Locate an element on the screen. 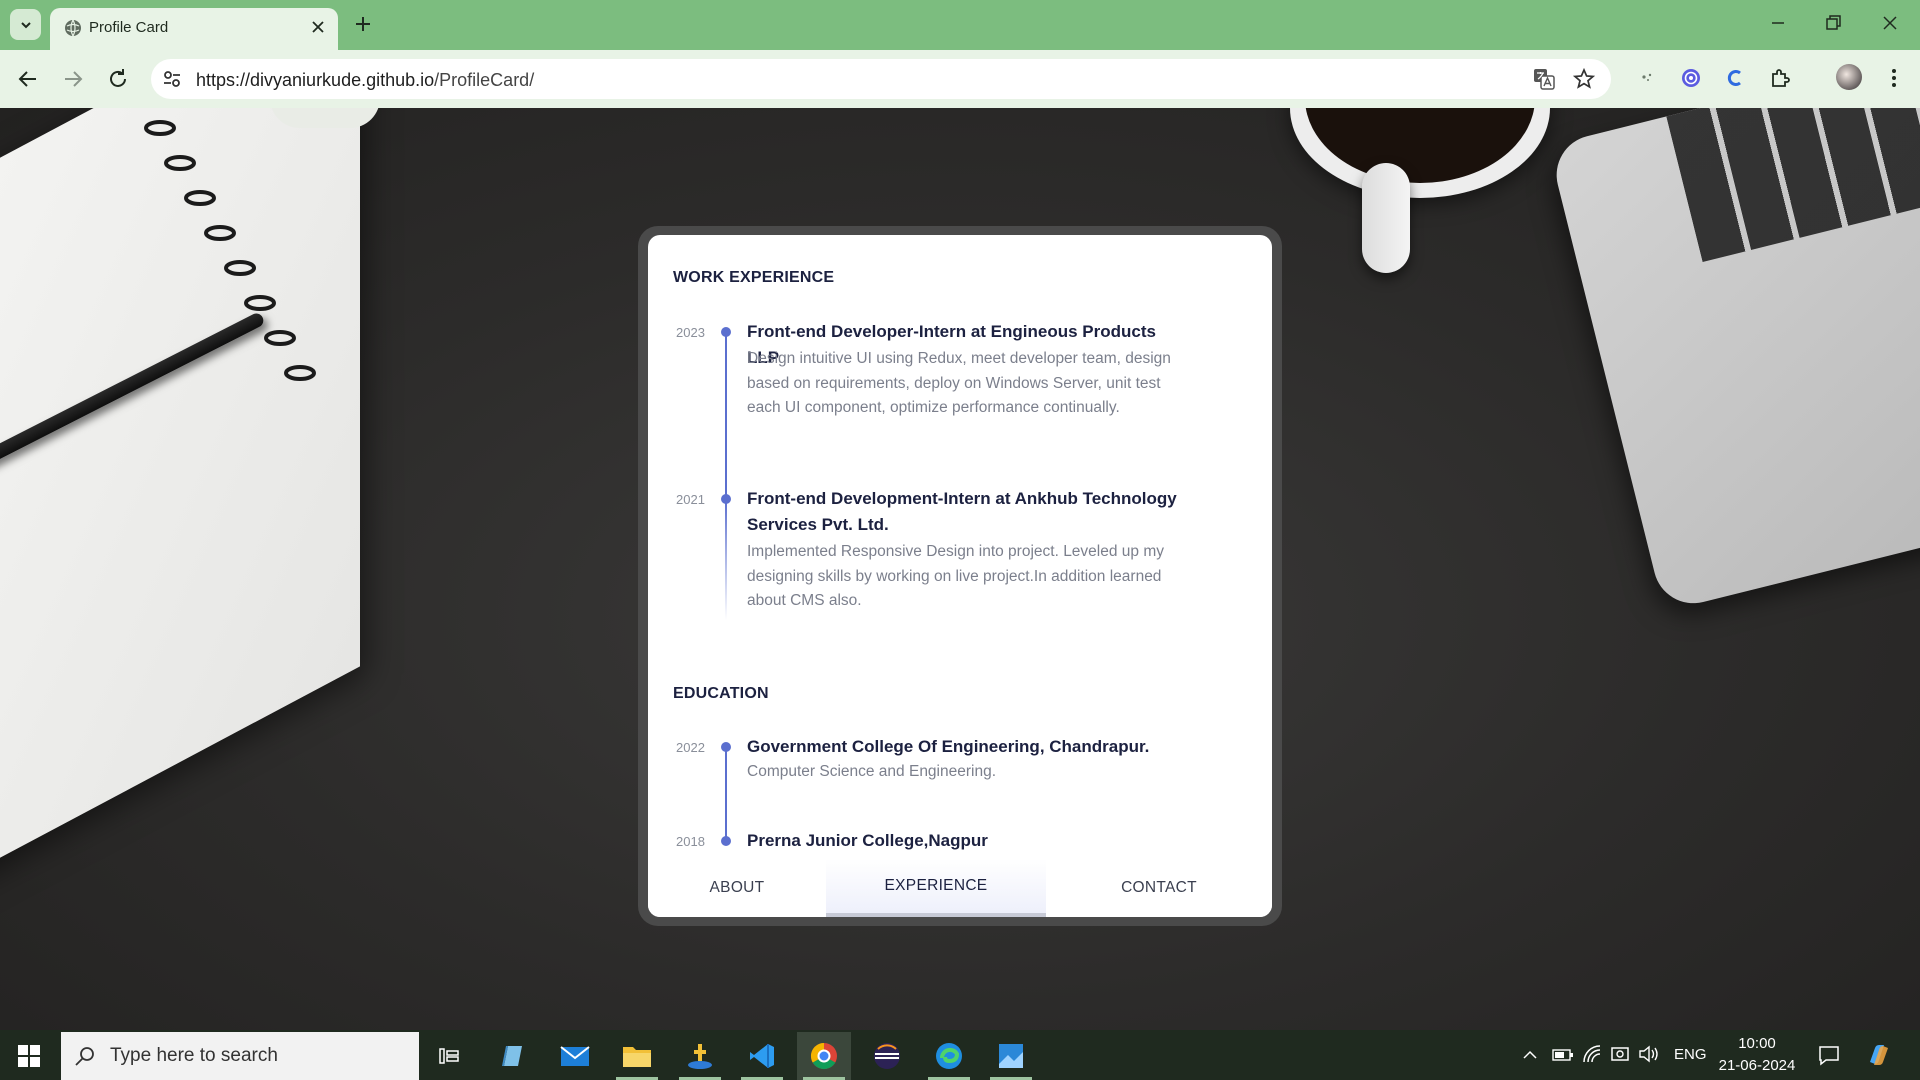 This screenshot has height=1080, width=1920. notification-icon is located at coordinates (1829, 1055).